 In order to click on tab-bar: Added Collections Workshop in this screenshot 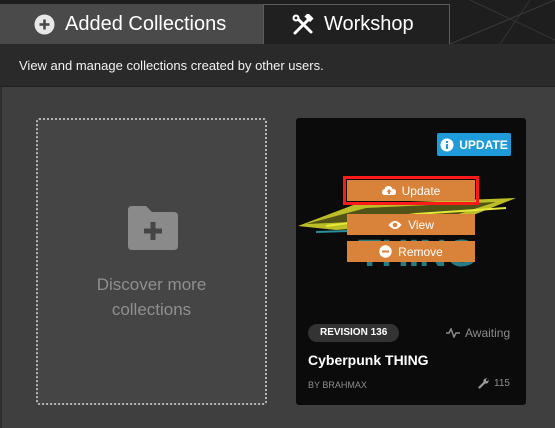, I will do `click(277, 22)`.